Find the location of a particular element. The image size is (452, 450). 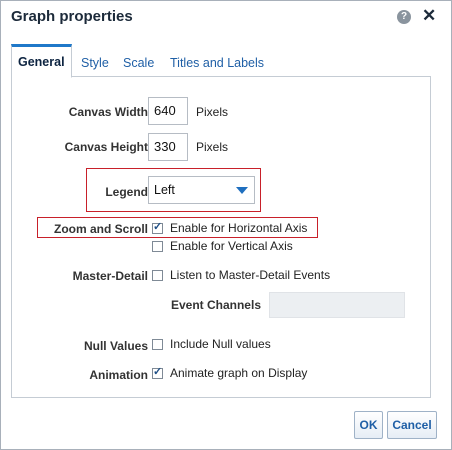

canvas-height-unit: Pixels is located at coordinates (212, 147).